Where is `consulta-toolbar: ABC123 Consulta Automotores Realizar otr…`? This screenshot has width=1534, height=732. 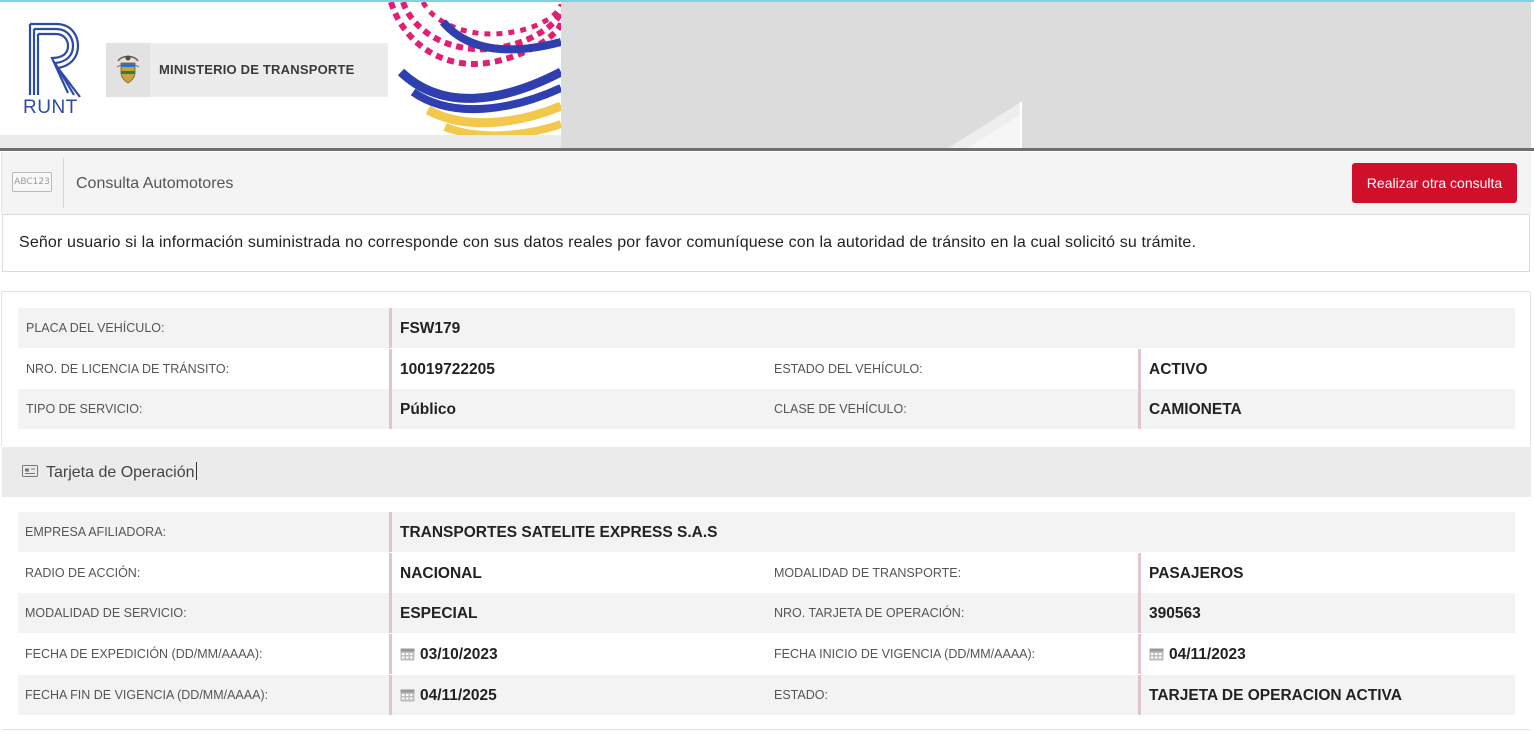
consulta-toolbar: ABC123 Consulta Automotores Realizar otr… is located at coordinates (766, 183).